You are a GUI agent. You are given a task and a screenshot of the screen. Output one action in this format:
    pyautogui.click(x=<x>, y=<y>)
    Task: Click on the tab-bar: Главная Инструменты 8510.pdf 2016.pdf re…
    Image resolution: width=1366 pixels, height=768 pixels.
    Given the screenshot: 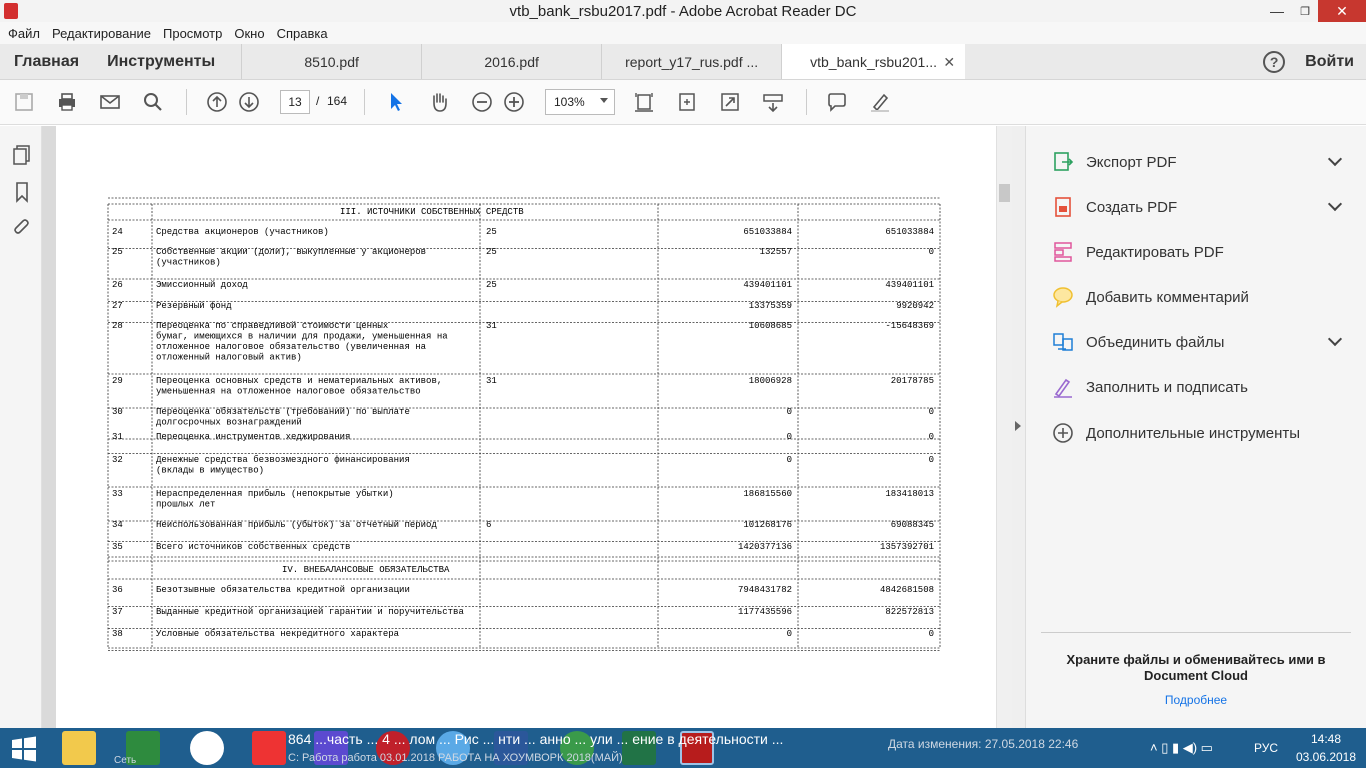 What is the action you would take?
    pyautogui.click(x=683, y=62)
    